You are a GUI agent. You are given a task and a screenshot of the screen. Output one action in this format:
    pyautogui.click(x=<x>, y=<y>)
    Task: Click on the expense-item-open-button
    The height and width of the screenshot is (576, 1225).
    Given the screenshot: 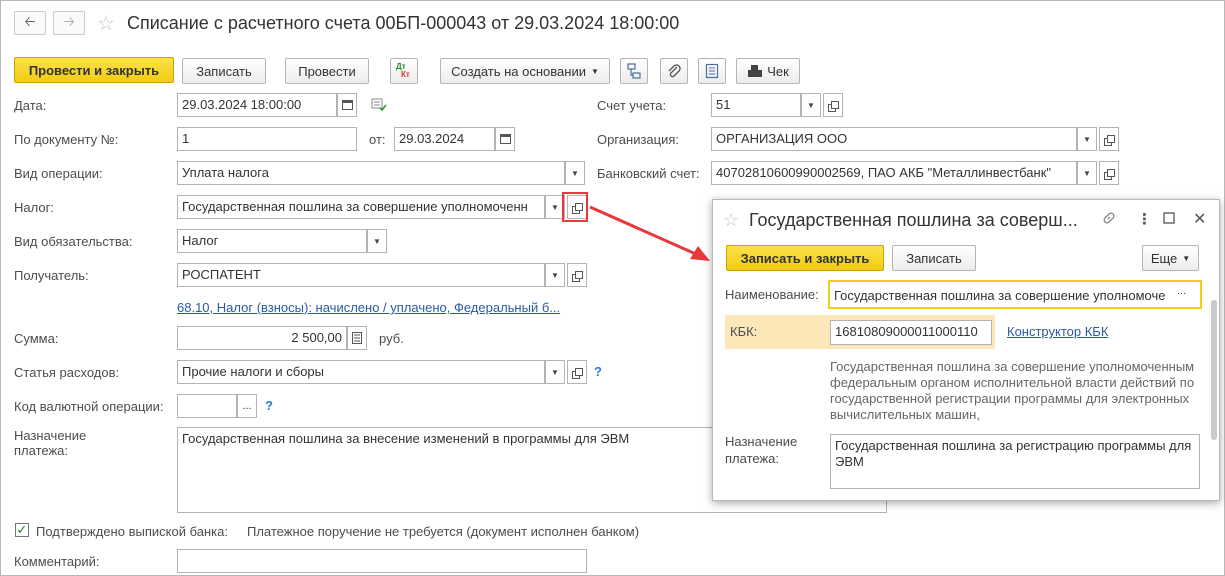 What is the action you would take?
    pyautogui.click(x=577, y=372)
    